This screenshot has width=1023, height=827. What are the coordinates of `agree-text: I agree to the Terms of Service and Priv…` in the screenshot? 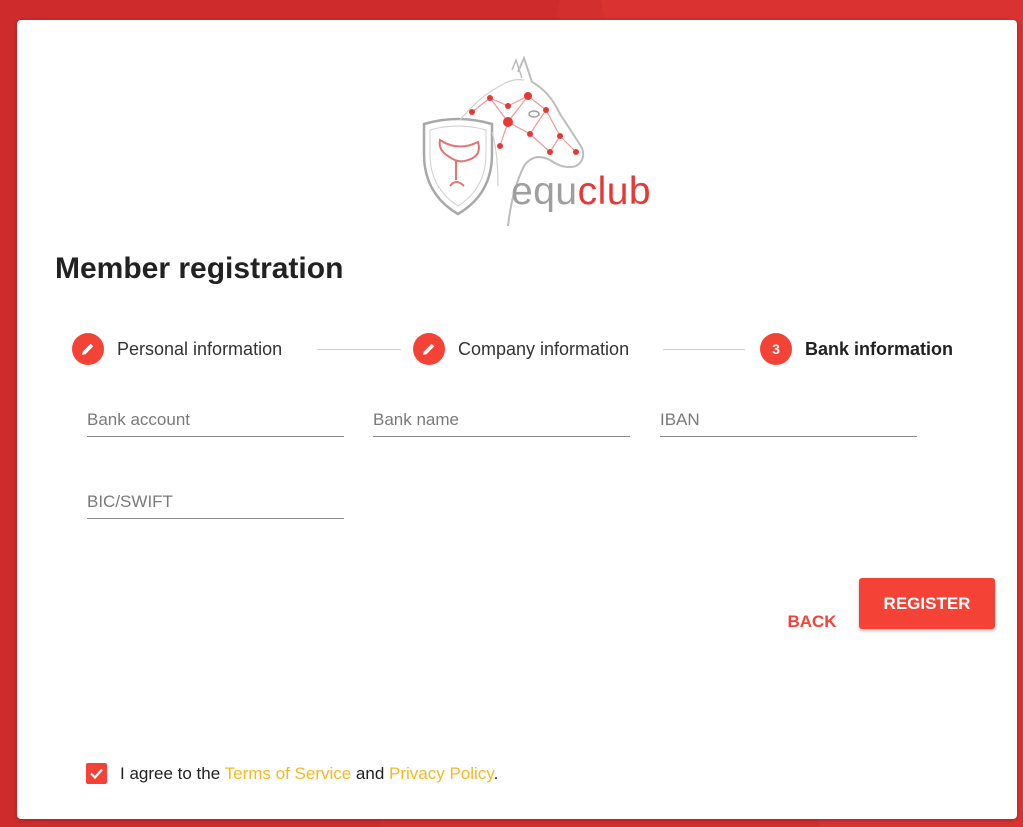 It's located at (309, 774).